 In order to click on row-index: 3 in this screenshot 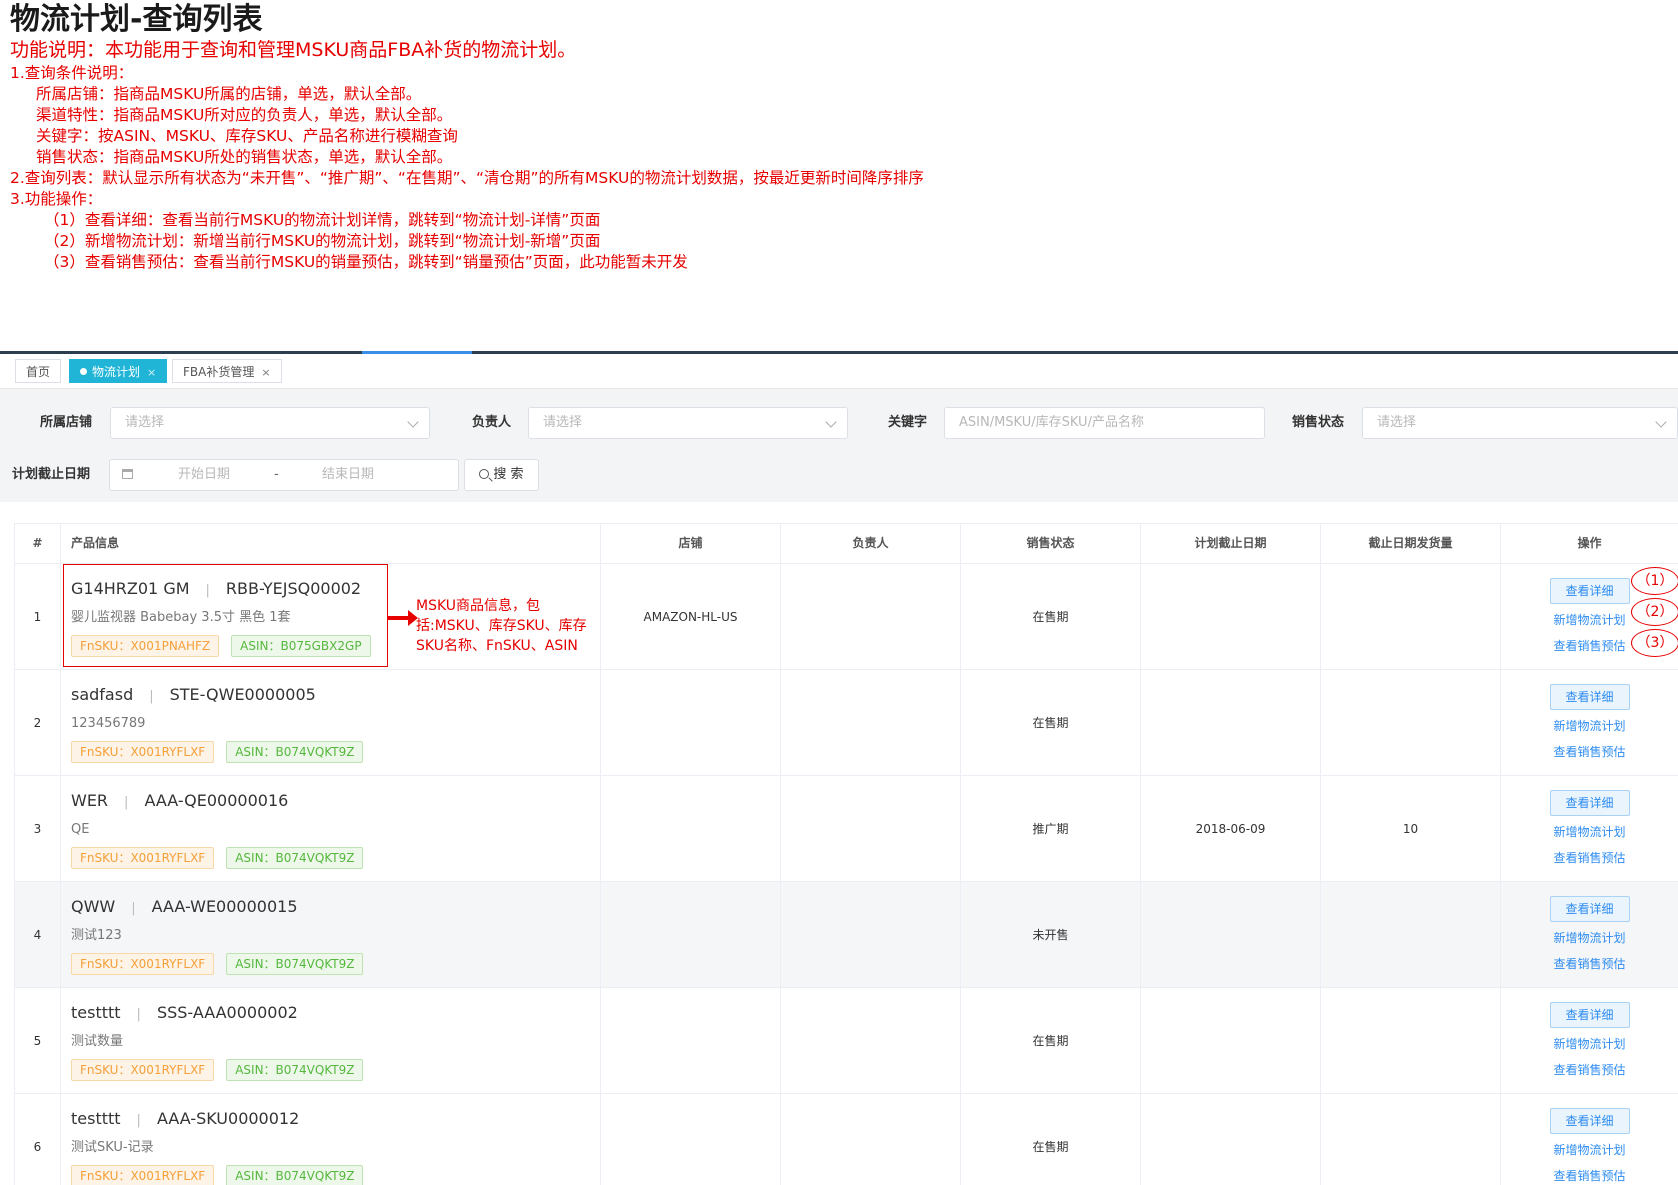, I will do `click(38, 828)`.